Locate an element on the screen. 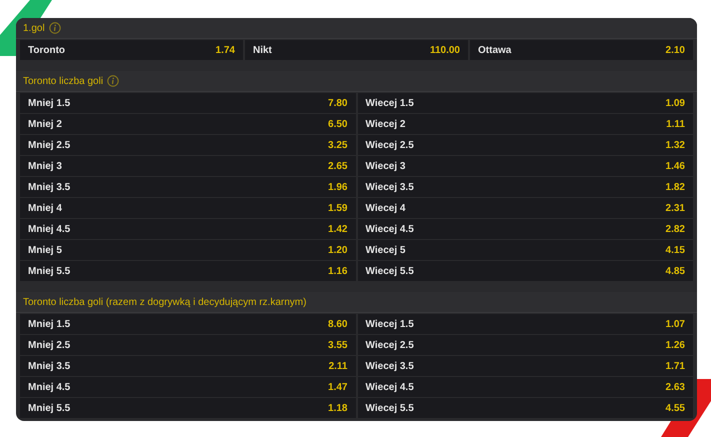 The image size is (711, 437). section-title: 1.gol is located at coordinates (34, 29).